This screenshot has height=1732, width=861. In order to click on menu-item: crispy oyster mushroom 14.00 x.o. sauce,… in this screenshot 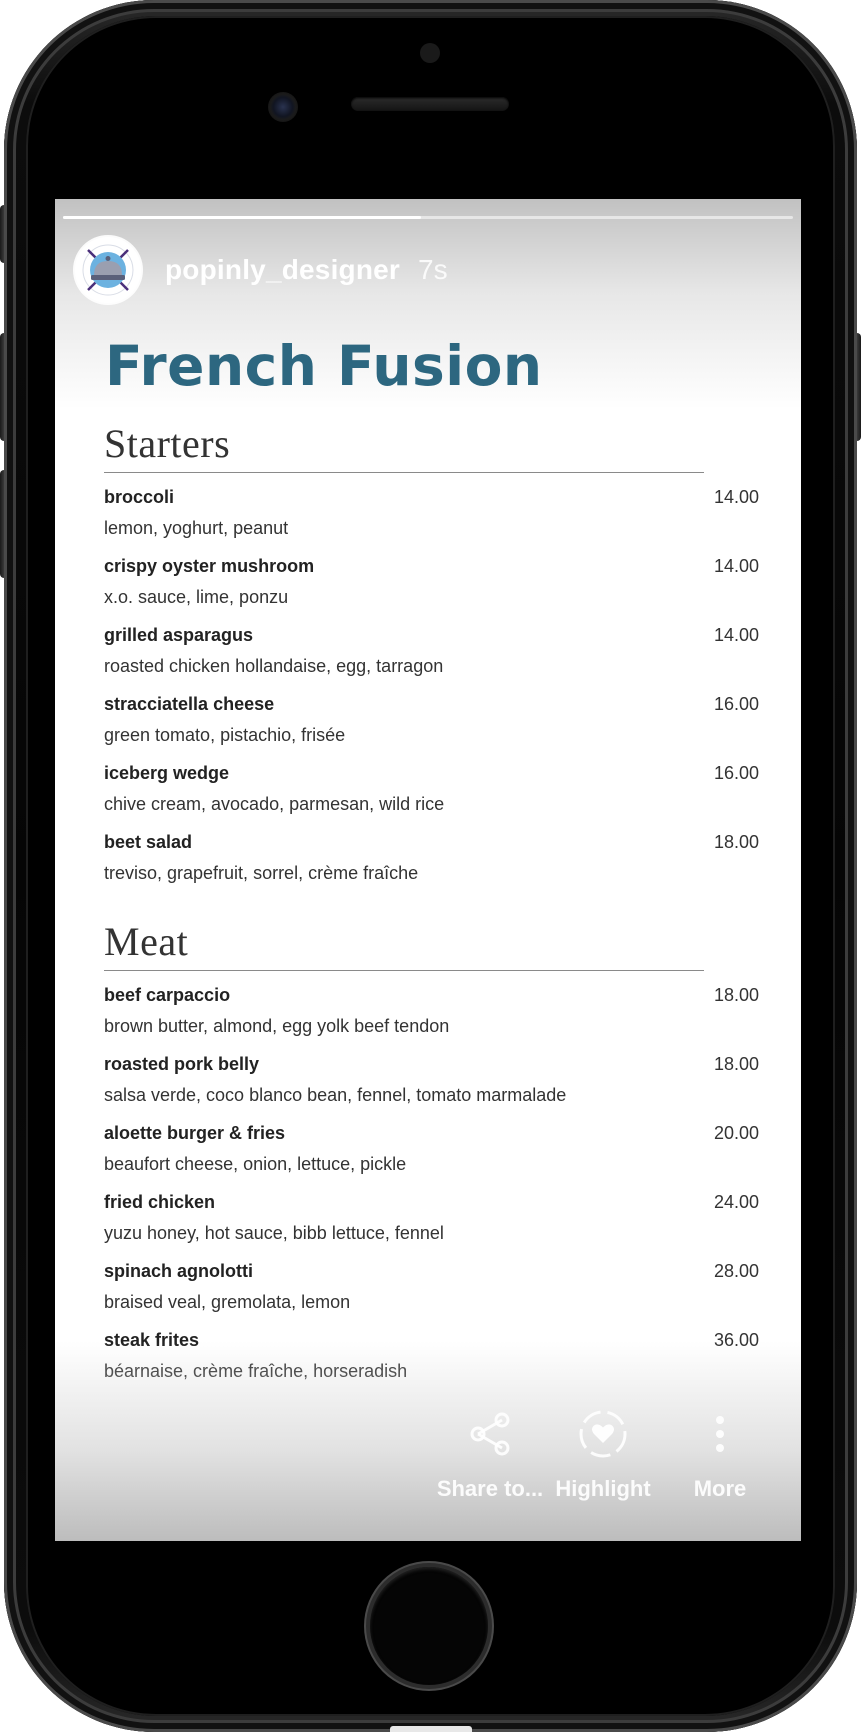, I will do `click(431, 590)`.